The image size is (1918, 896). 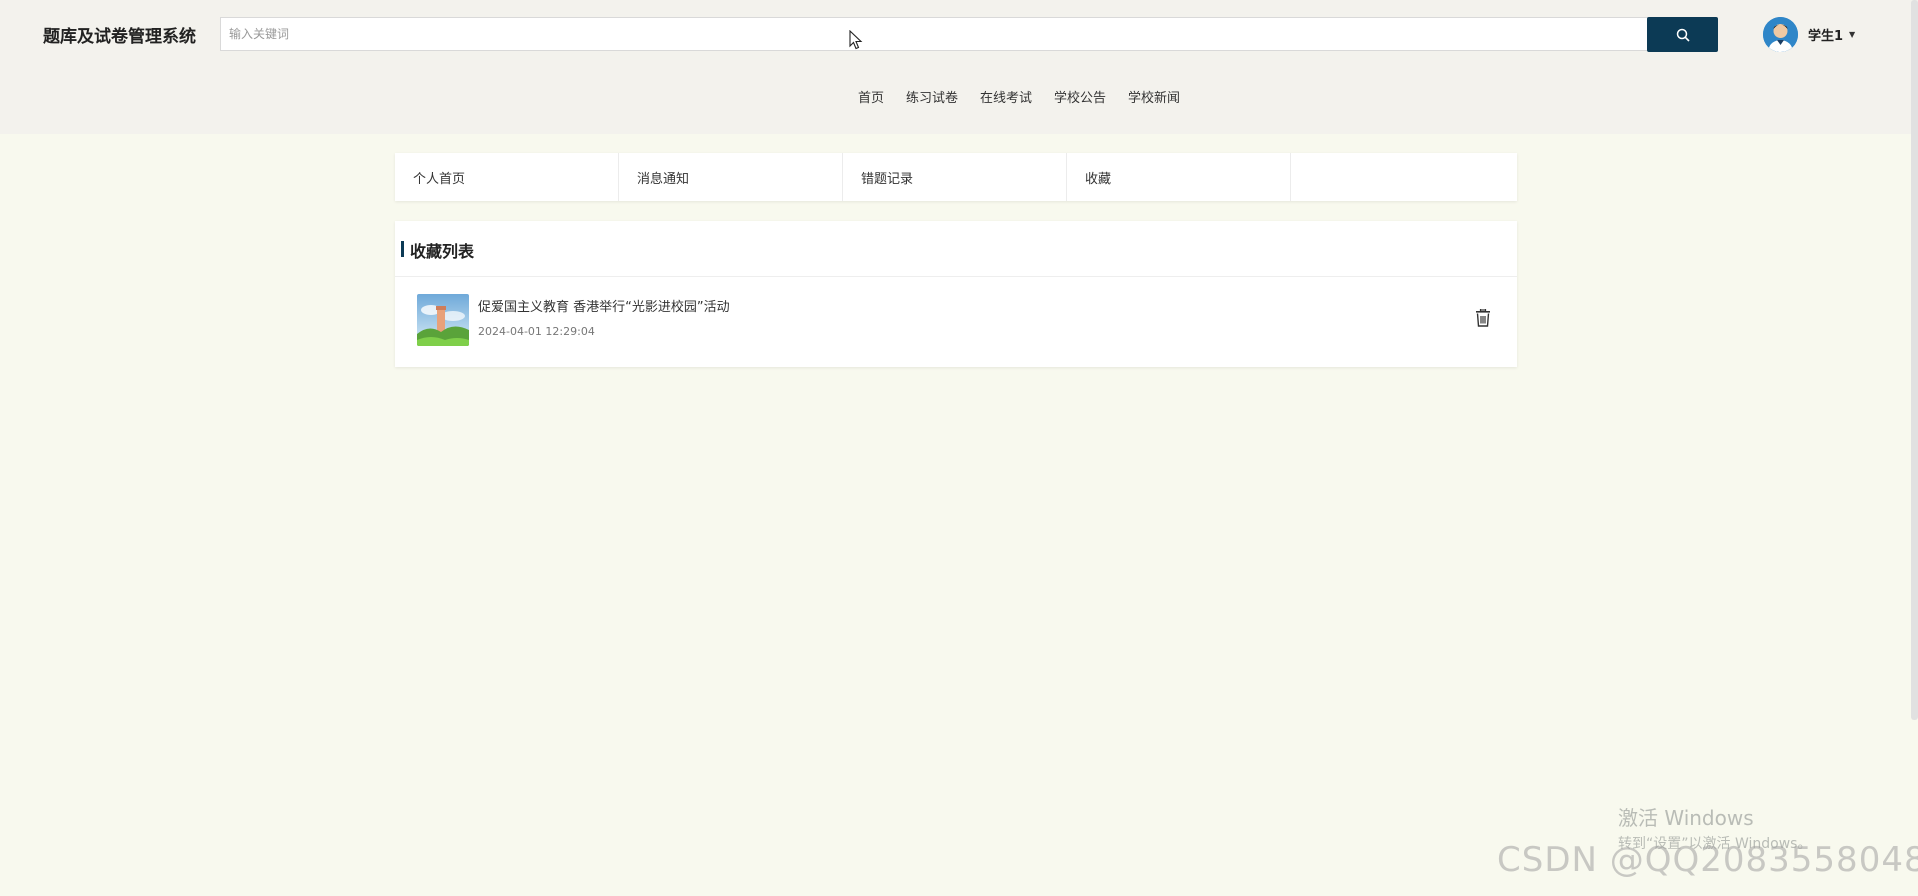 I want to click on app-title: 题库及试卷管理系统, so click(x=119, y=37).